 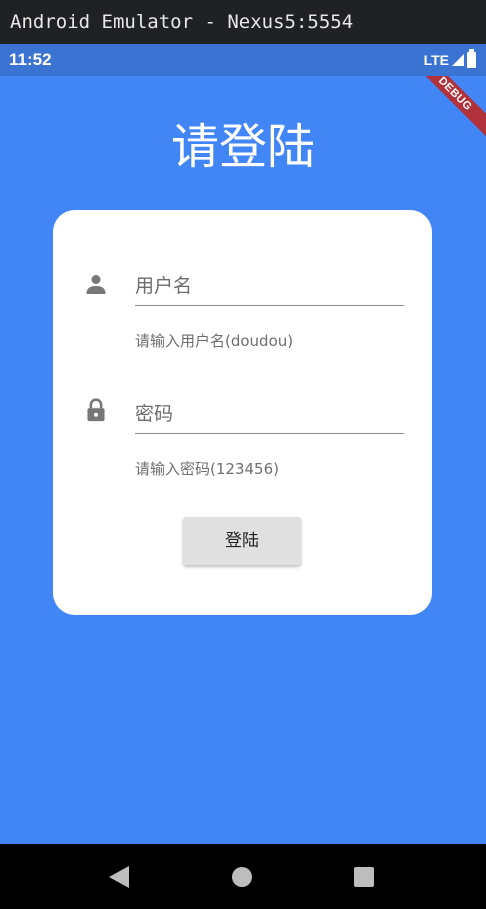 I want to click on password-input: 密码, so click(x=269, y=414).